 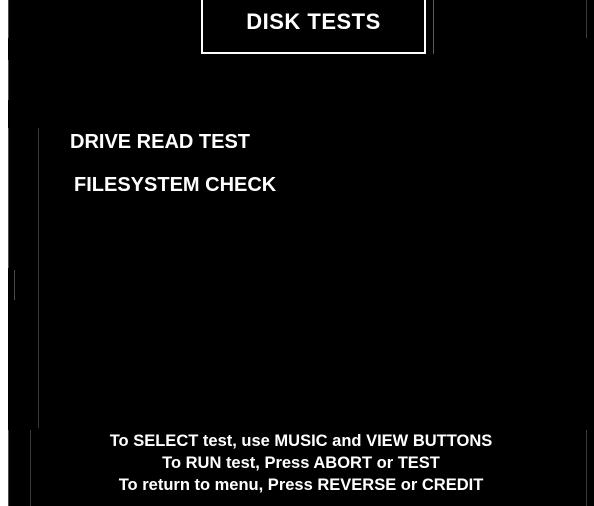 What do you see at coordinates (313, 21) in the screenshot?
I see `page-title: DISK TESTS` at bounding box center [313, 21].